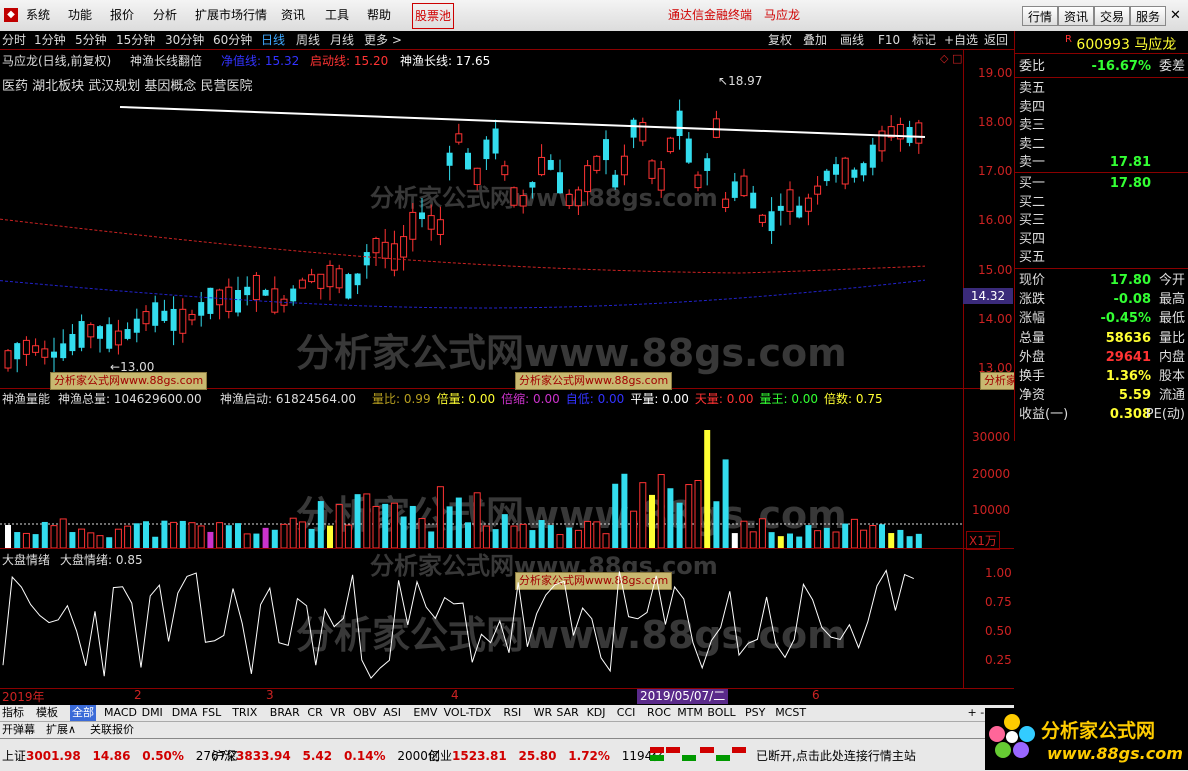 The height and width of the screenshot is (771, 1188). I want to click on menu-info: 资讯, so click(293, 15).